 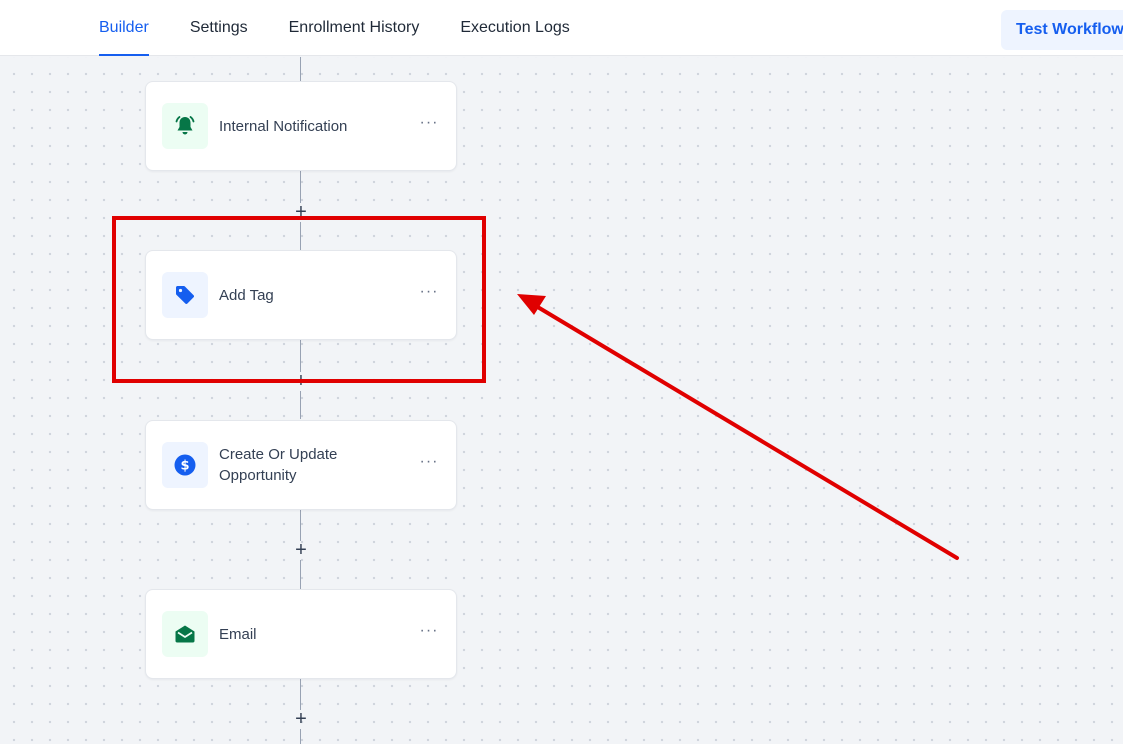 What do you see at coordinates (738, 427) in the screenshot?
I see `arrow-annotation` at bounding box center [738, 427].